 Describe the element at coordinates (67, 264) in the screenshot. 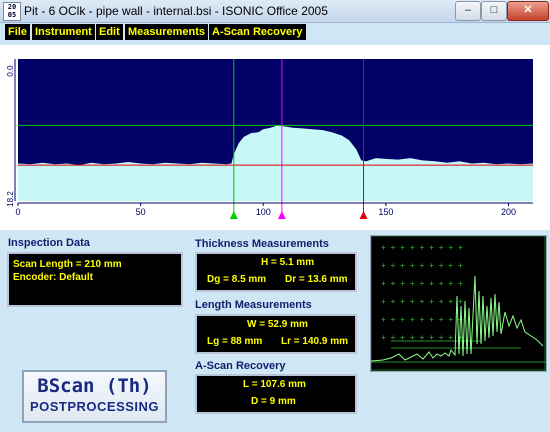

I see `scan-length-value: Scan Length = 210 mm` at that location.